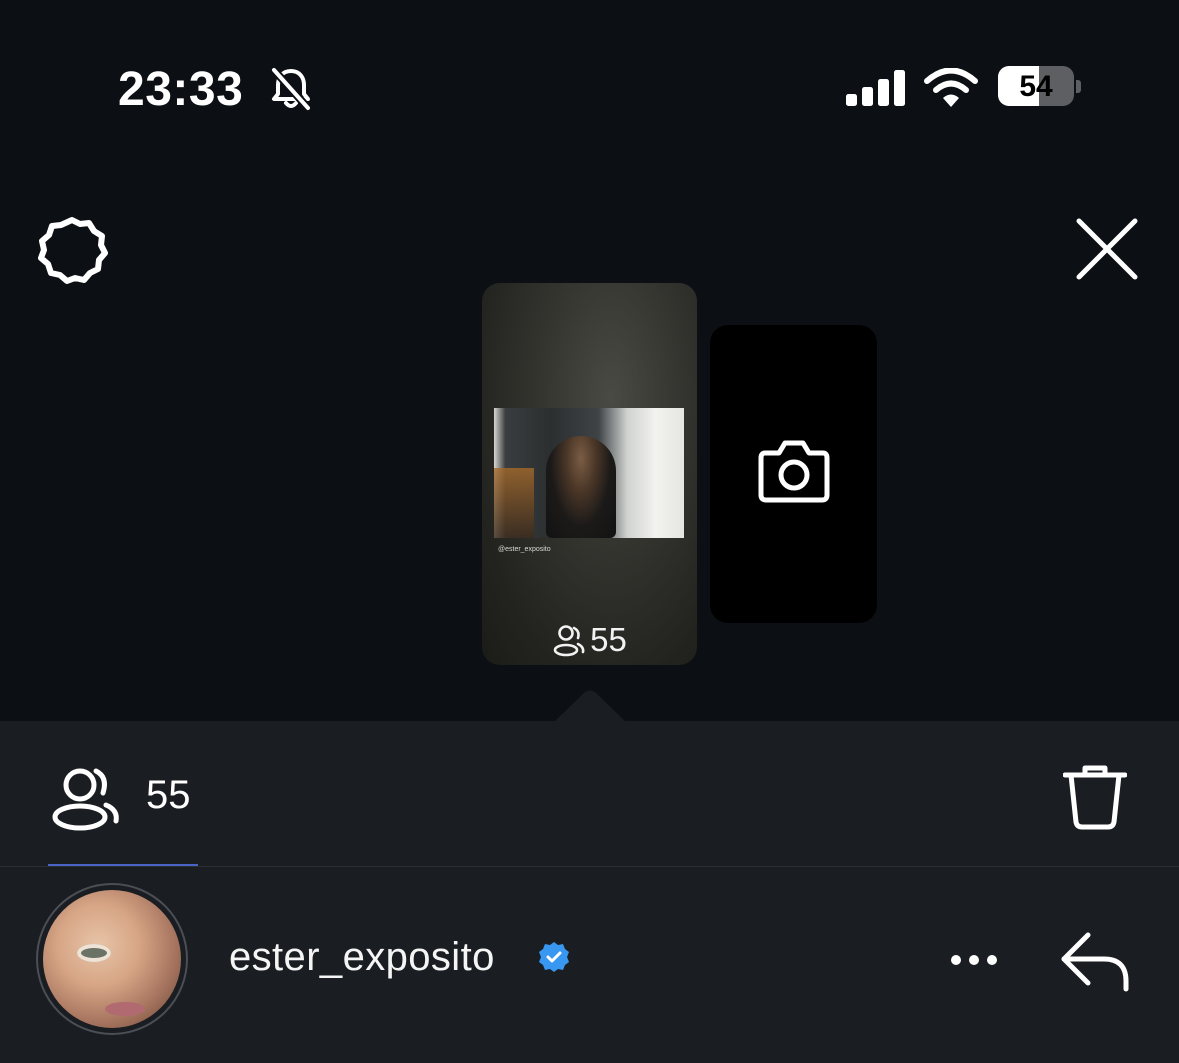 The width and height of the screenshot is (1179, 1063). Describe the element at coordinates (291, 91) in the screenshot. I see `bell-muted-icon` at that location.